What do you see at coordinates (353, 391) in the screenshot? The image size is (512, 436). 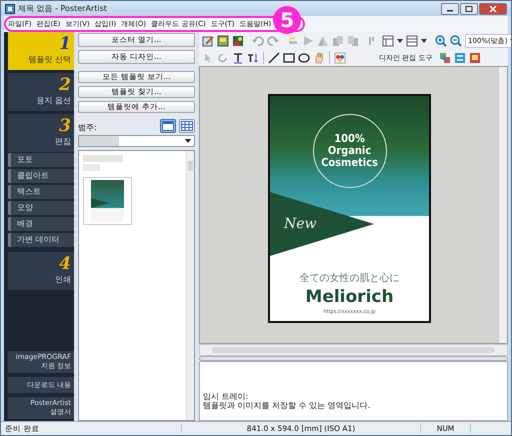 I see `temporary-tray: 임시 트레이: 템플릿과 이미지를 저장할 수 있는 영역입니다.` at bounding box center [353, 391].